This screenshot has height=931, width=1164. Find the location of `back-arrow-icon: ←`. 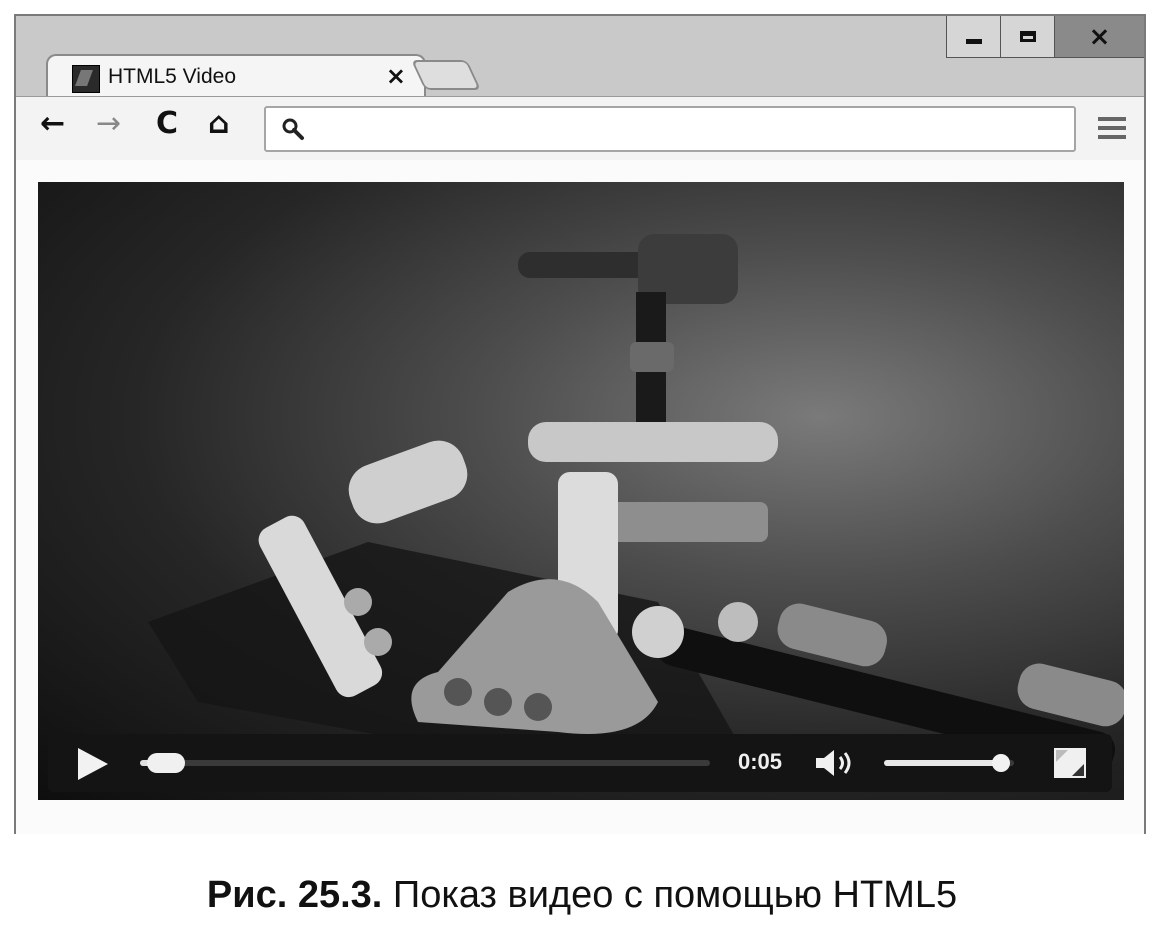

back-arrow-icon: ← is located at coordinates (52, 124).